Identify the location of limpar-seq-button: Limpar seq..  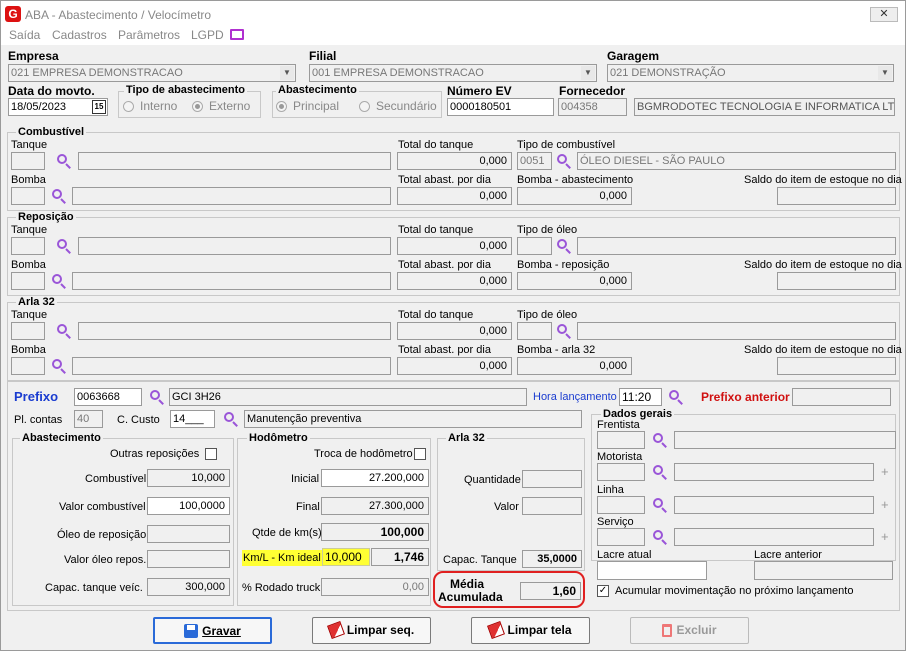
(371, 630).